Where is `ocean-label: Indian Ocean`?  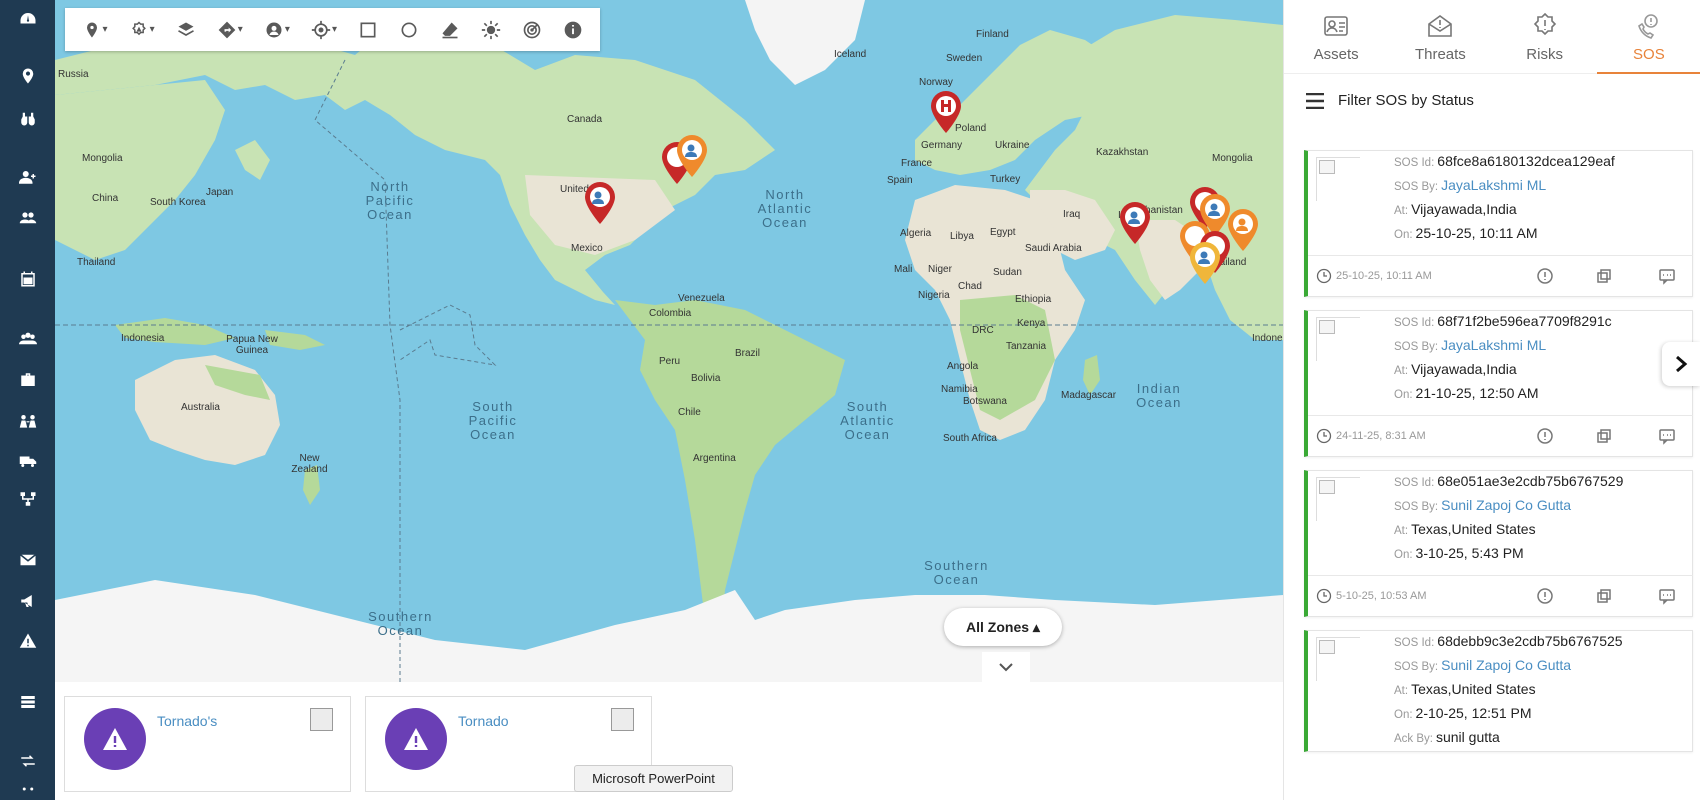
ocean-label: Indian Ocean is located at coordinates (1159, 395).